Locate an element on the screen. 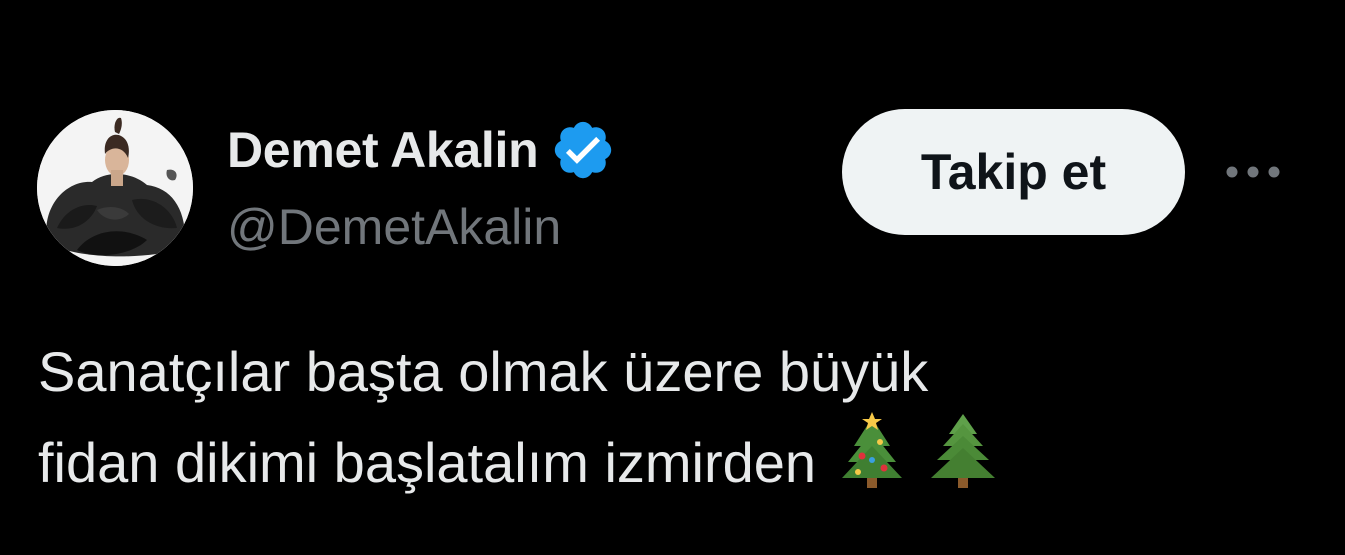 Image resolution: width=1345 pixels, height=555 pixels. more-horizontal-icon is located at coordinates (1253, 172).